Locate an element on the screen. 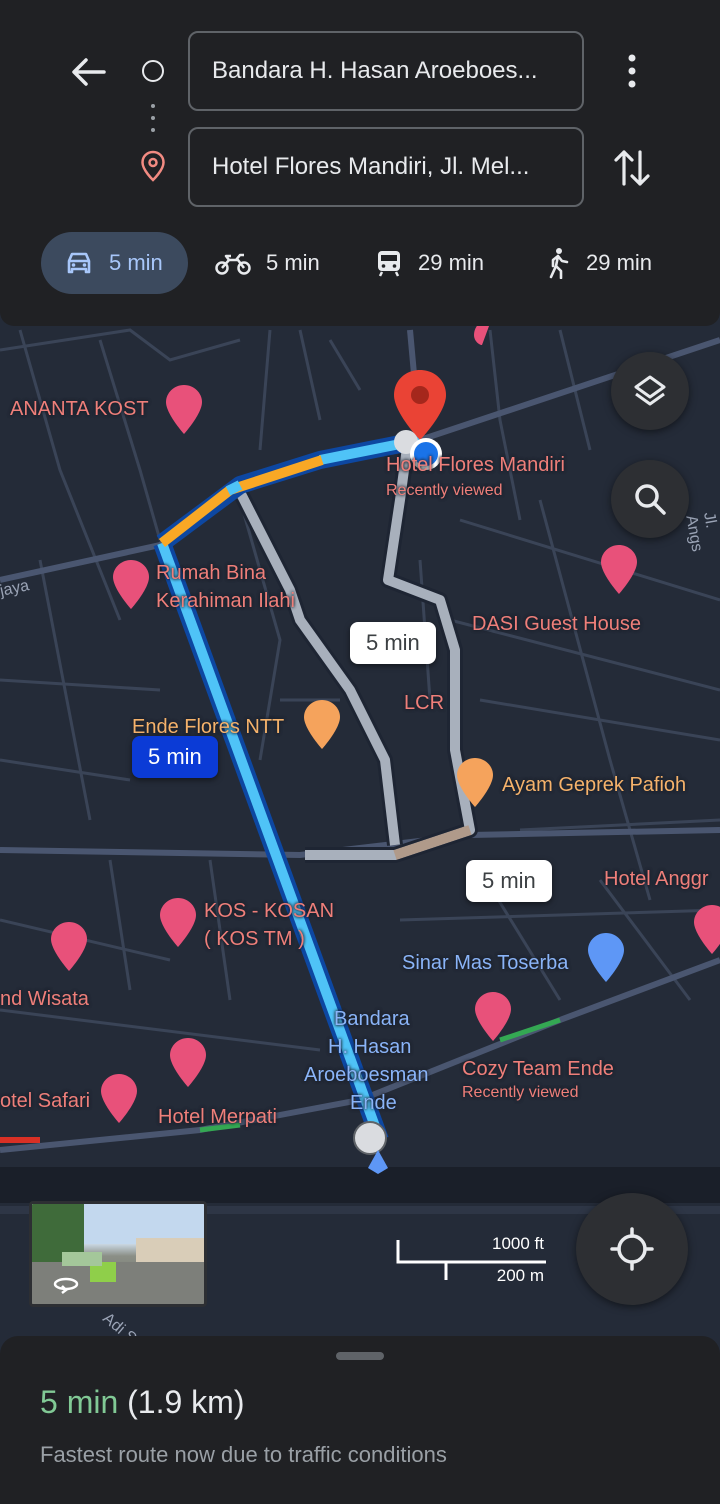 The image size is (720, 1504). tab-transit: 29 min is located at coordinates (429, 263).